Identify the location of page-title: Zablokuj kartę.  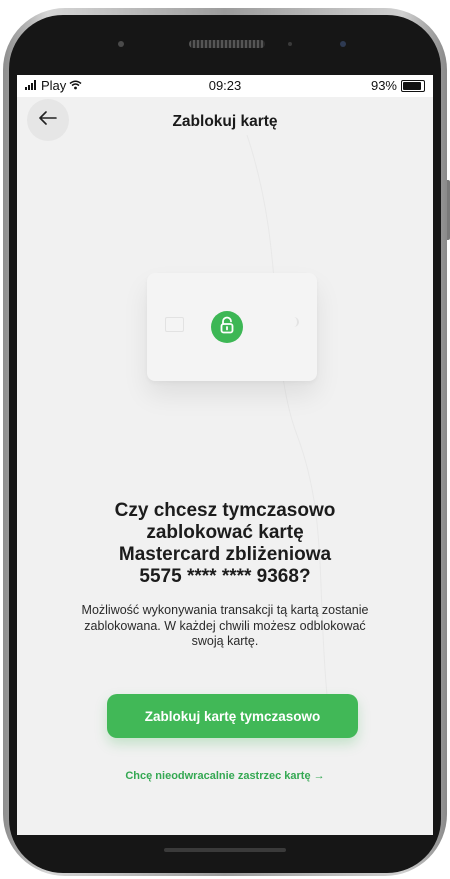
(225, 121).